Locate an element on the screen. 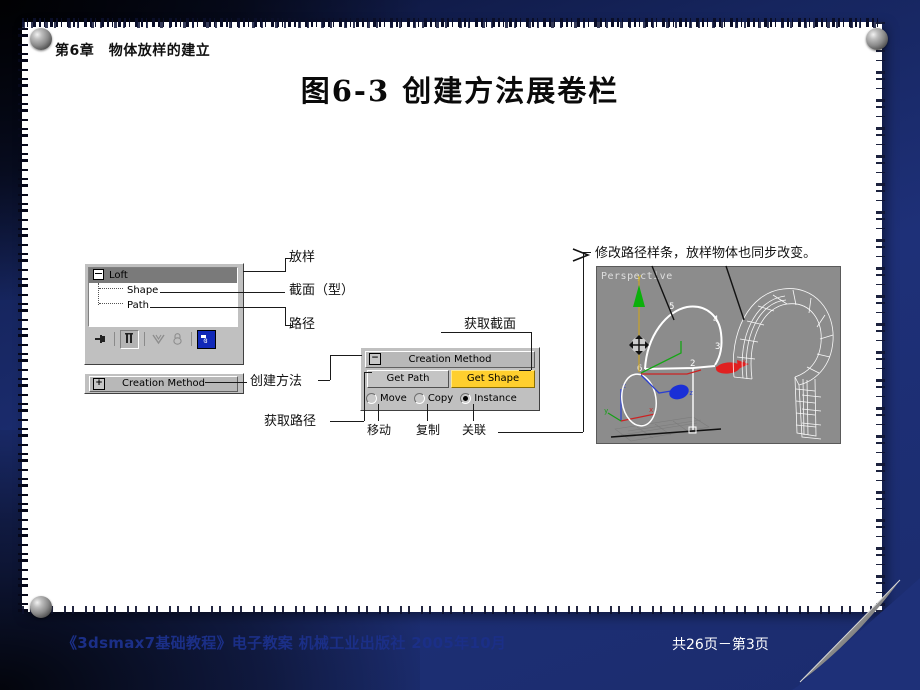 Image resolution: width=920 pixels, height=690 pixels. radio-copy: Copy is located at coordinates (433, 398).